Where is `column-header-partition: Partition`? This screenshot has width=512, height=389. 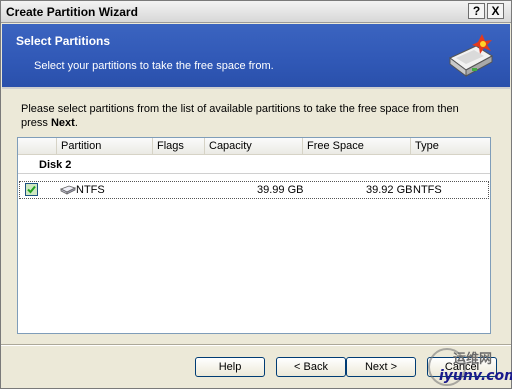 column-header-partition: Partition is located at coordinates (104, 146).